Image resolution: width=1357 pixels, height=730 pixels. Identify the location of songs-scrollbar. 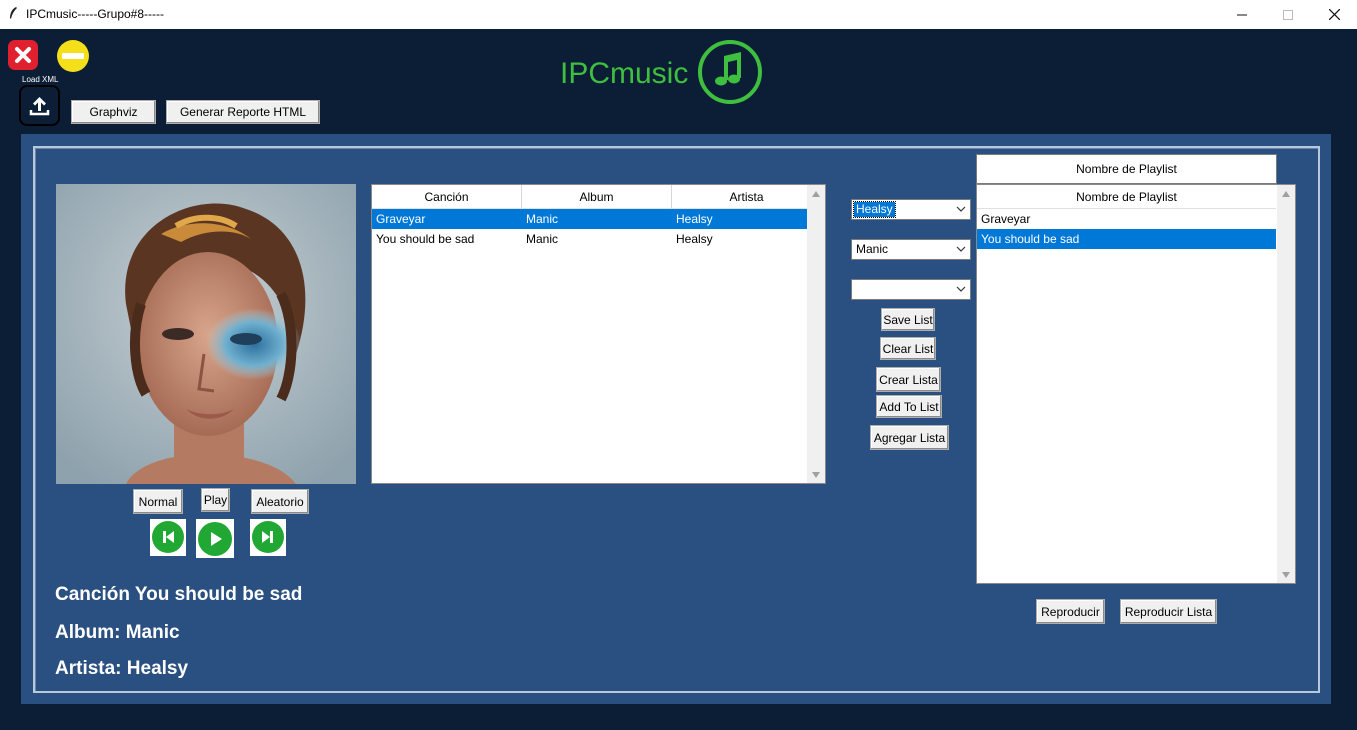
(816, 334).